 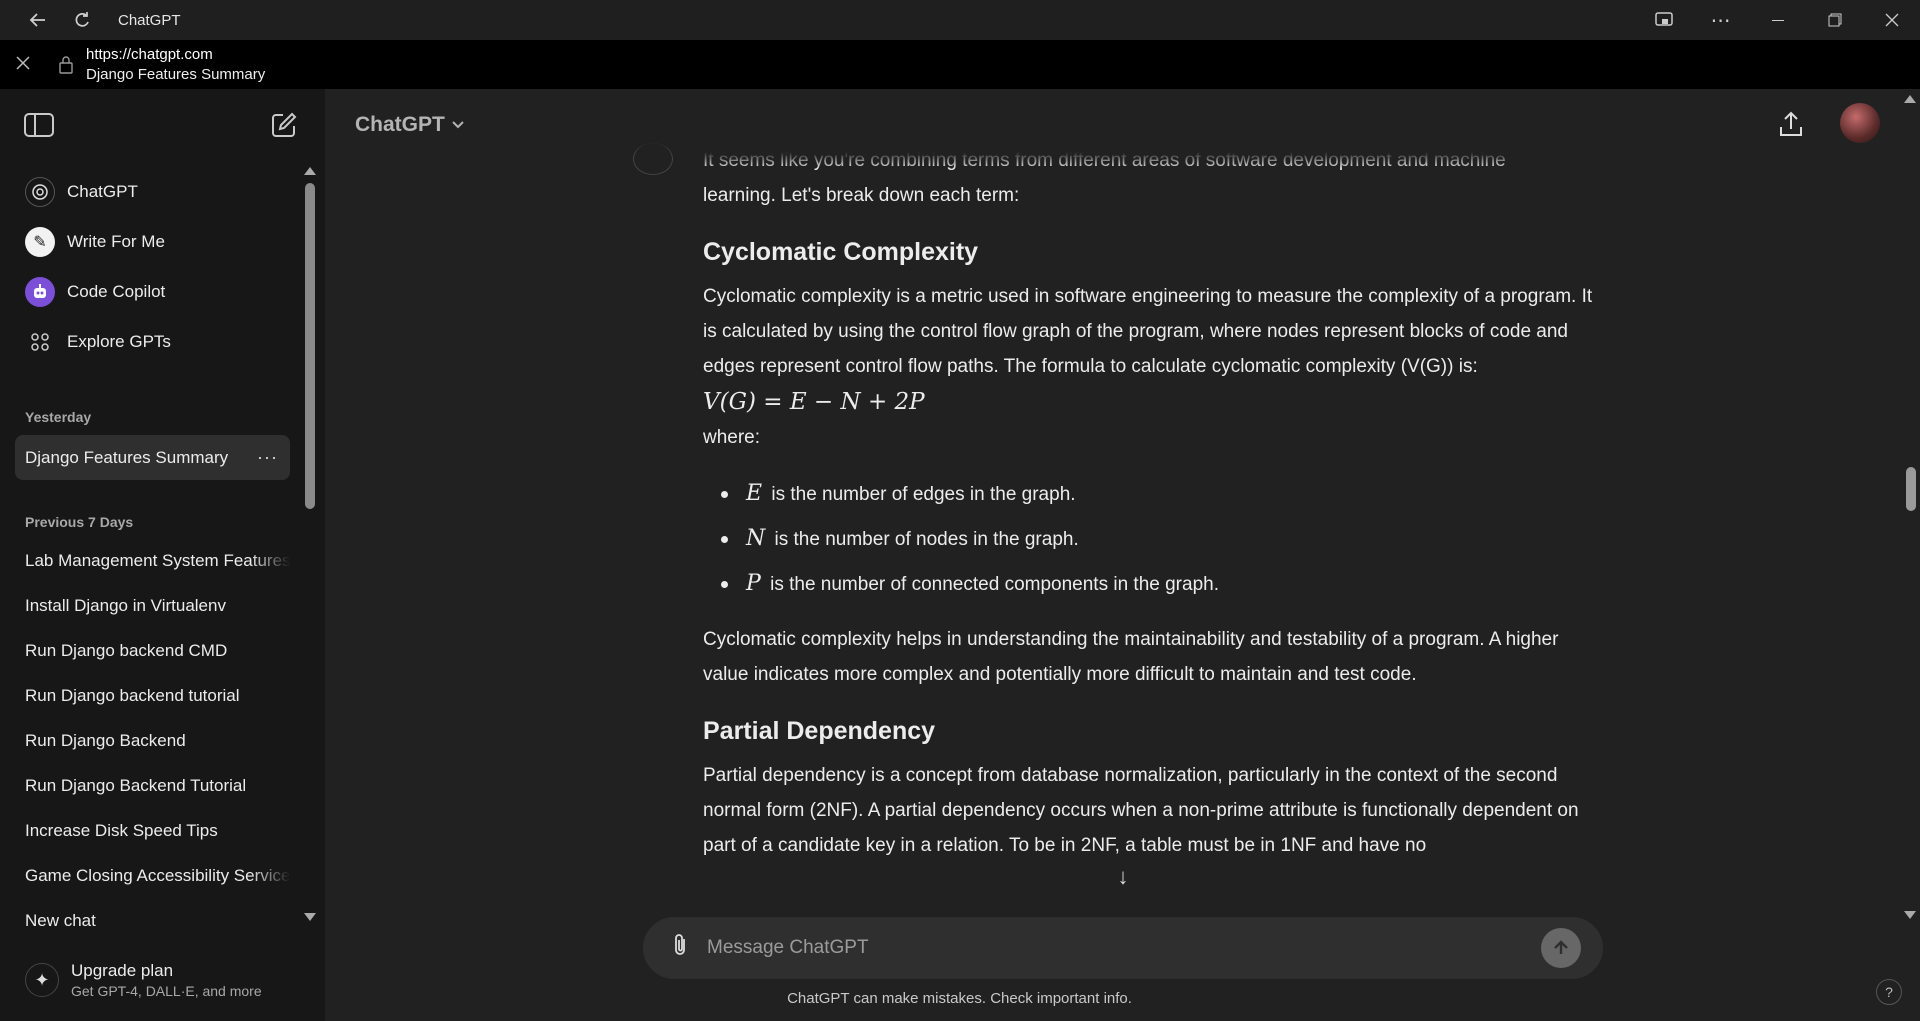 I want to click on chat-item: Run Django backend tutorial, so click(x=145, y=695).